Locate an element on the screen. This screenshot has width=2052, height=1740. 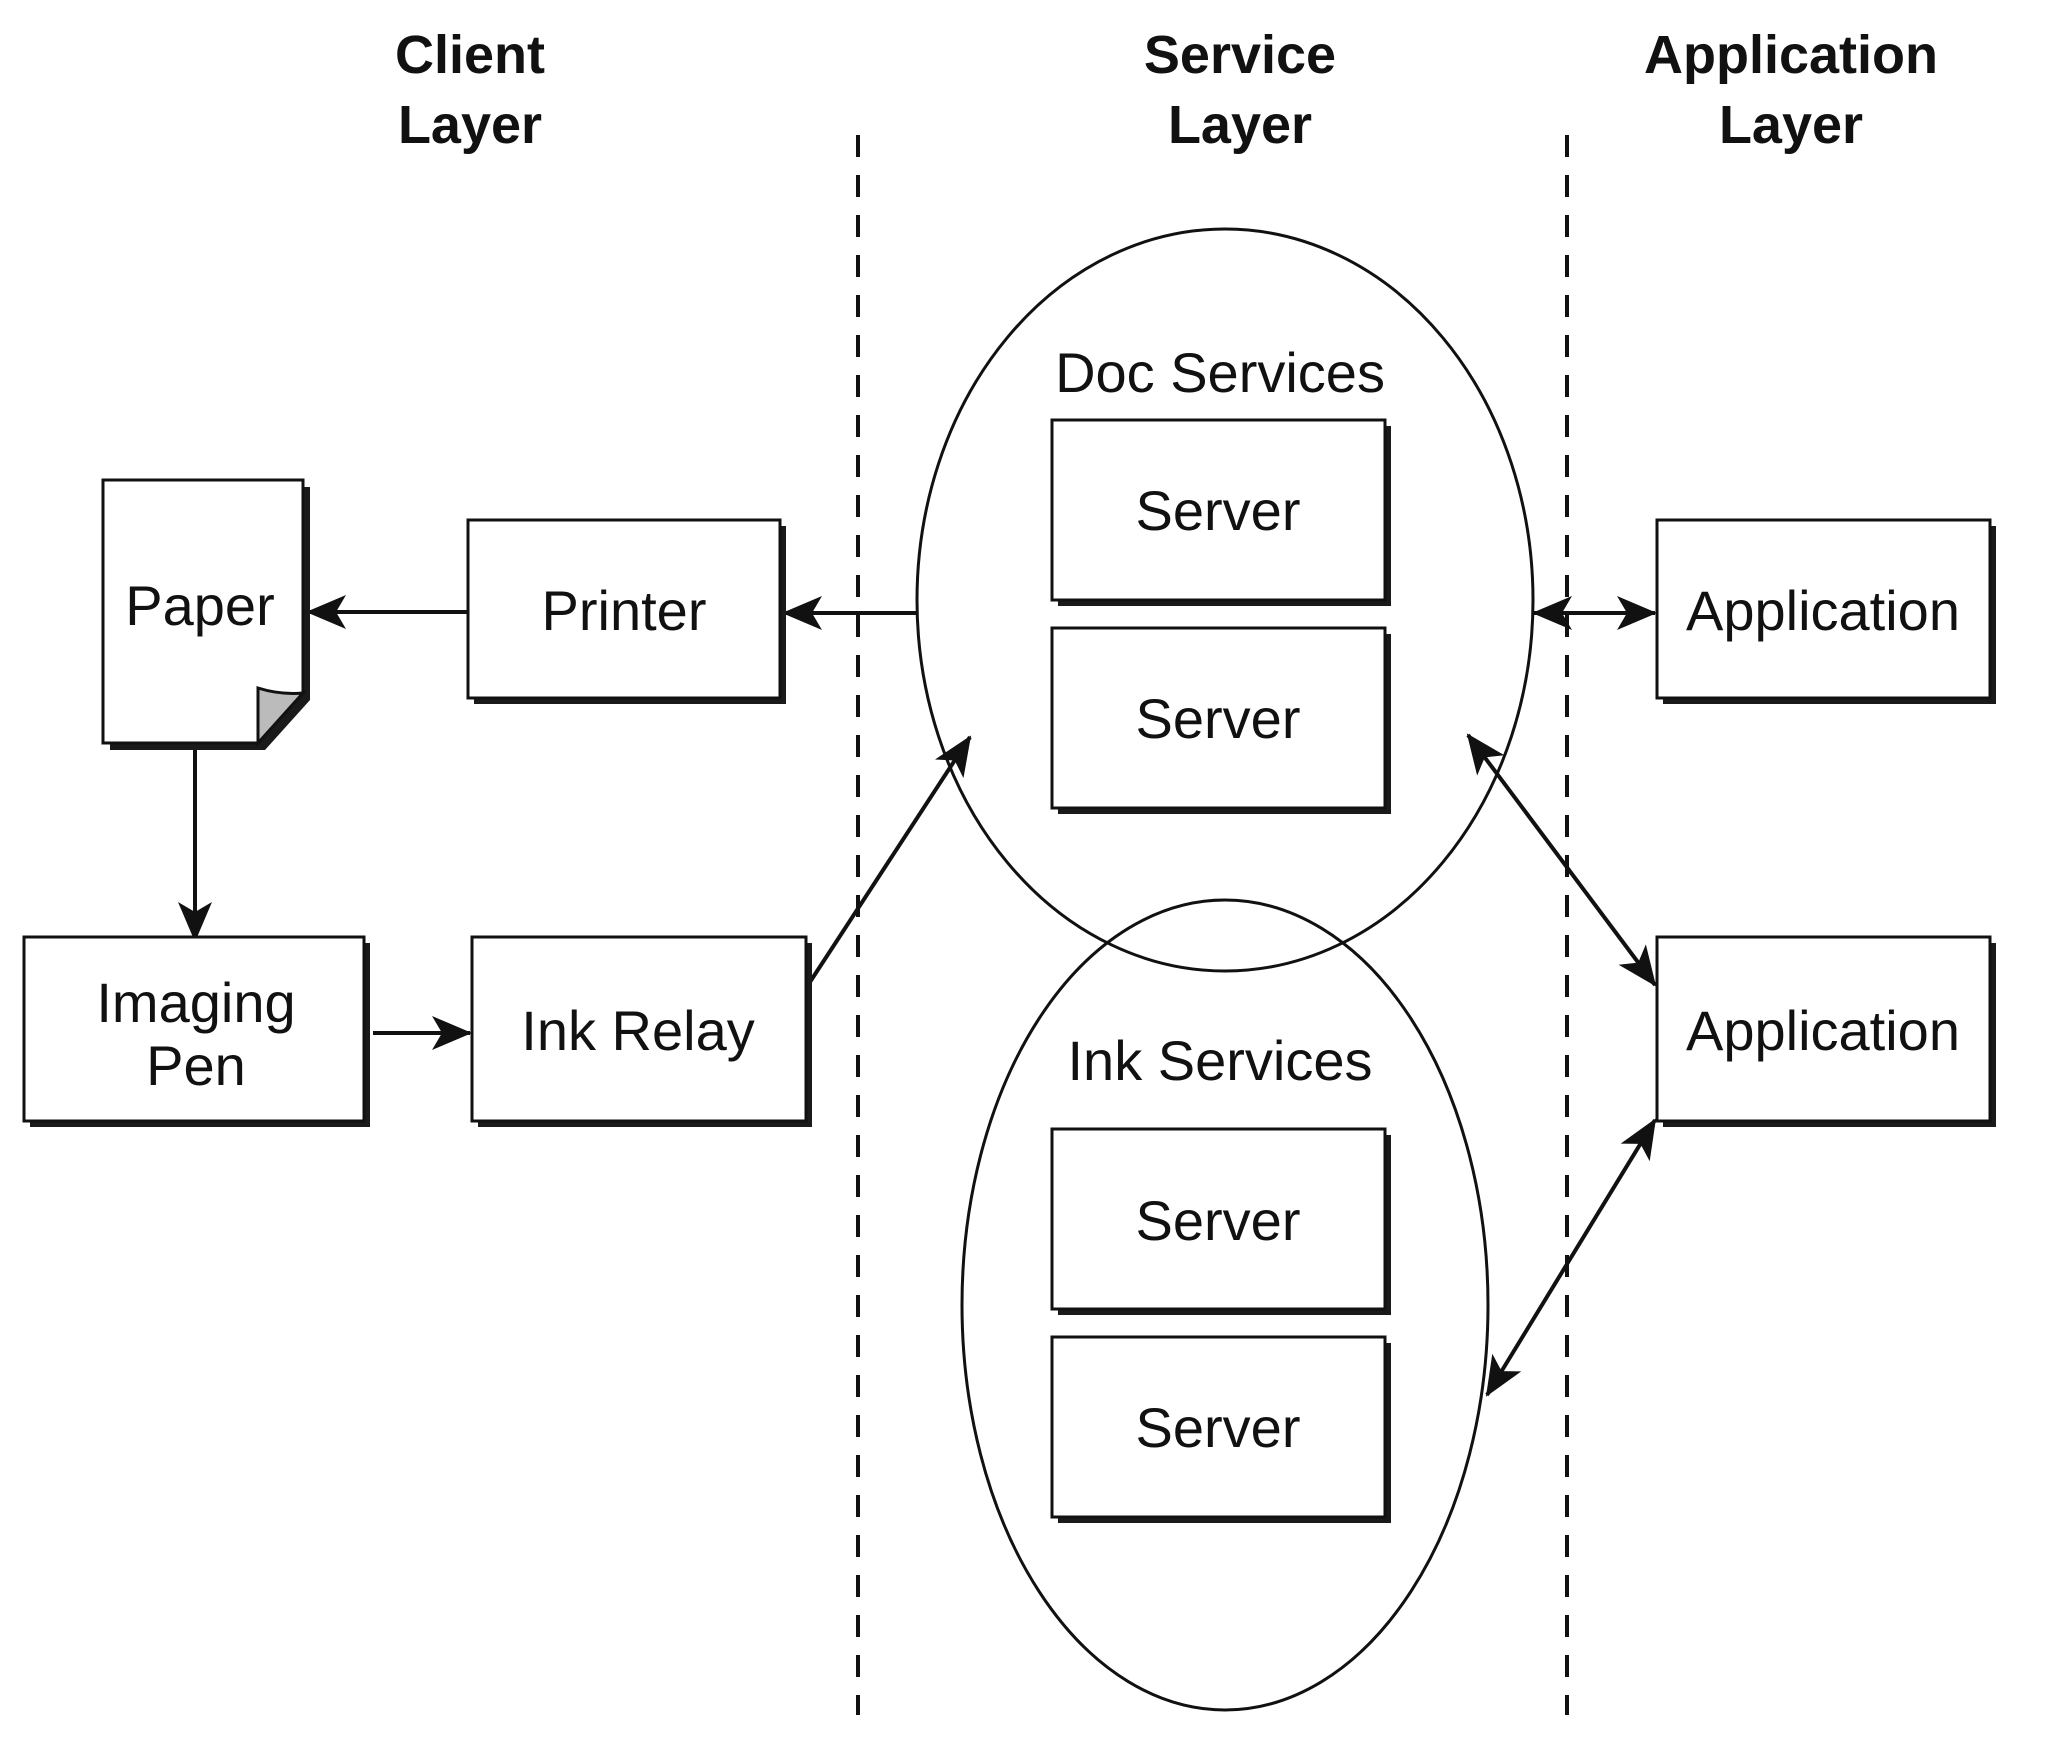
application-2-node: Application is located at coordinates (1825, 1031).